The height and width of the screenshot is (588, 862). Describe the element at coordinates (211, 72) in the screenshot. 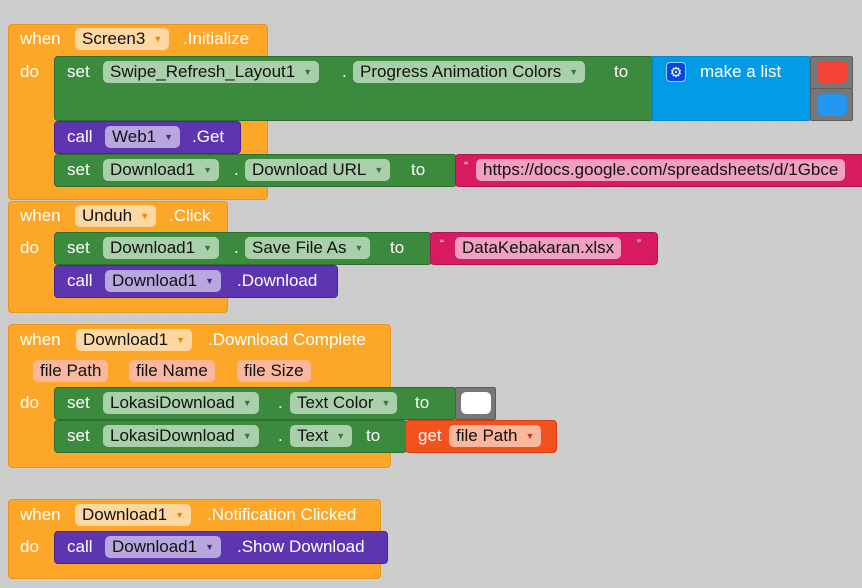

I see `component-dropdown: Swipe_Refresh_Layout1 ▼` at that location.